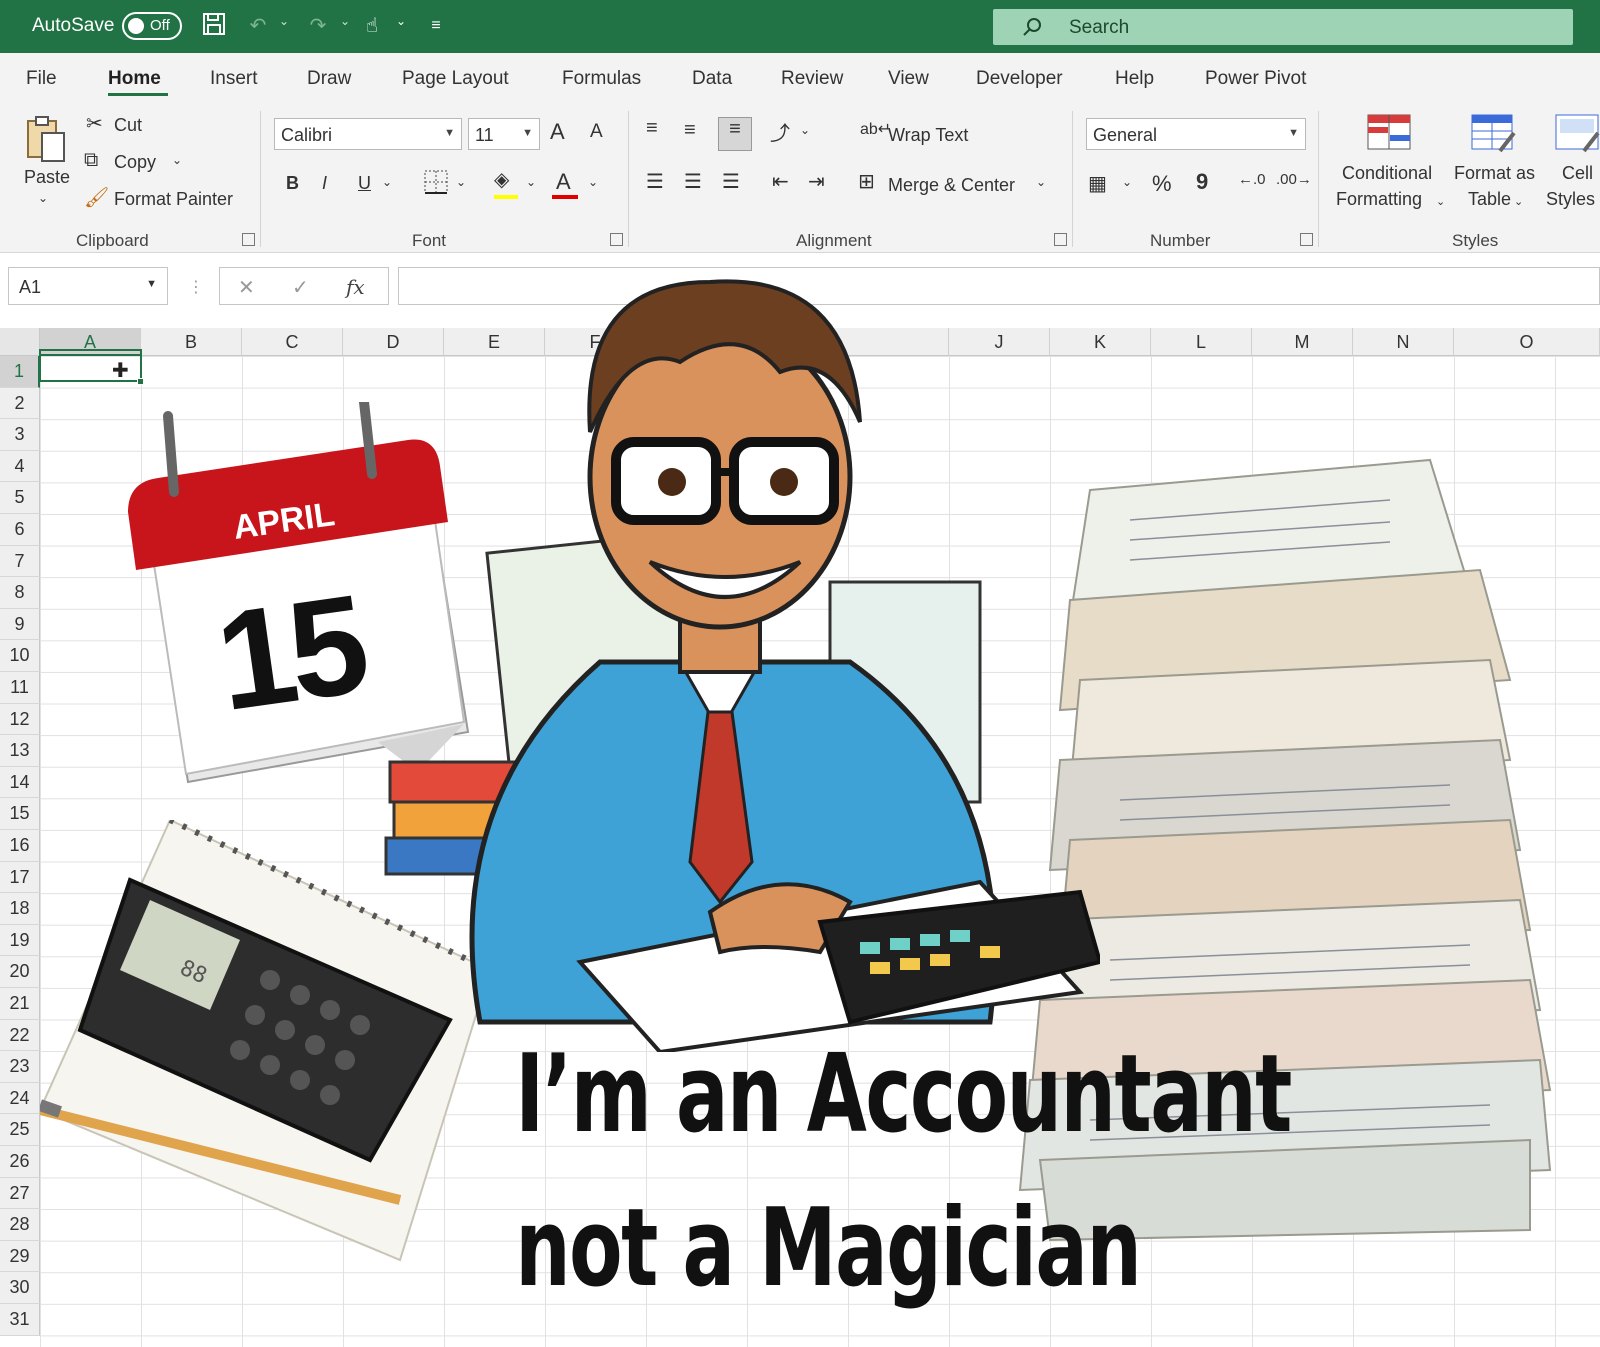 The image size is (1600, 1347). I want to click on row-header-13: 13, so click(20, 751).